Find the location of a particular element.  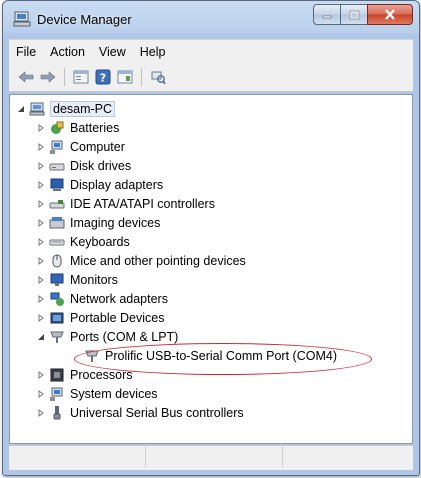

update-driver-icon is located at coordinates (125, 77).